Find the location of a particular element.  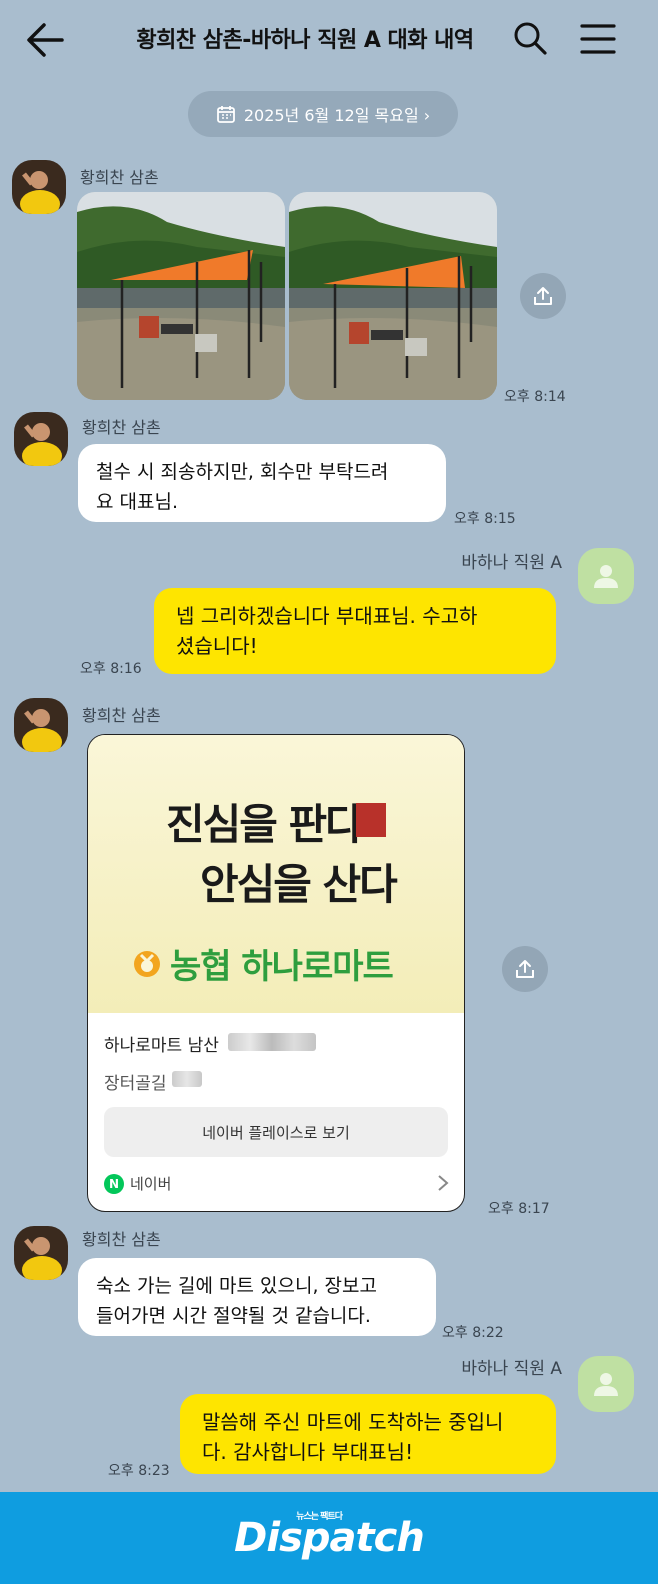

message-text: 넵 그리하겠습니다 부대표님. 수고하 is located at coordinates (327, 616).